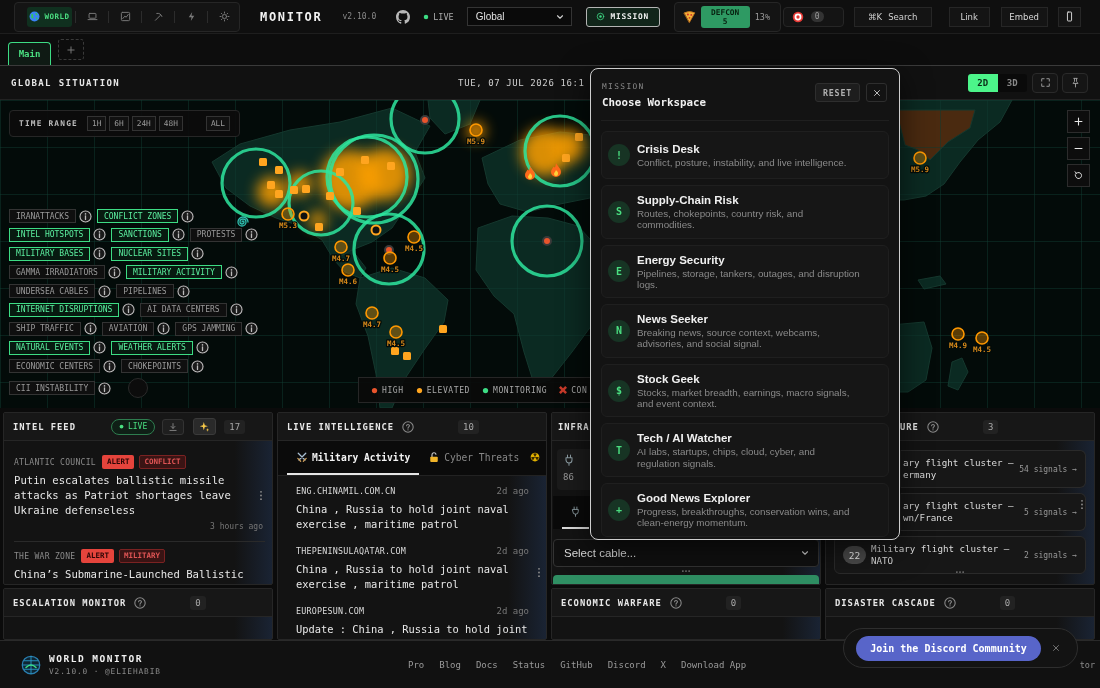  Describe the element at coordinates (745, 450) in the screenshot. I see `workspace-option: T Tech / AI Watcher AI labs, startups, chips, cloud, cyber, and regulation signals.` at that location.